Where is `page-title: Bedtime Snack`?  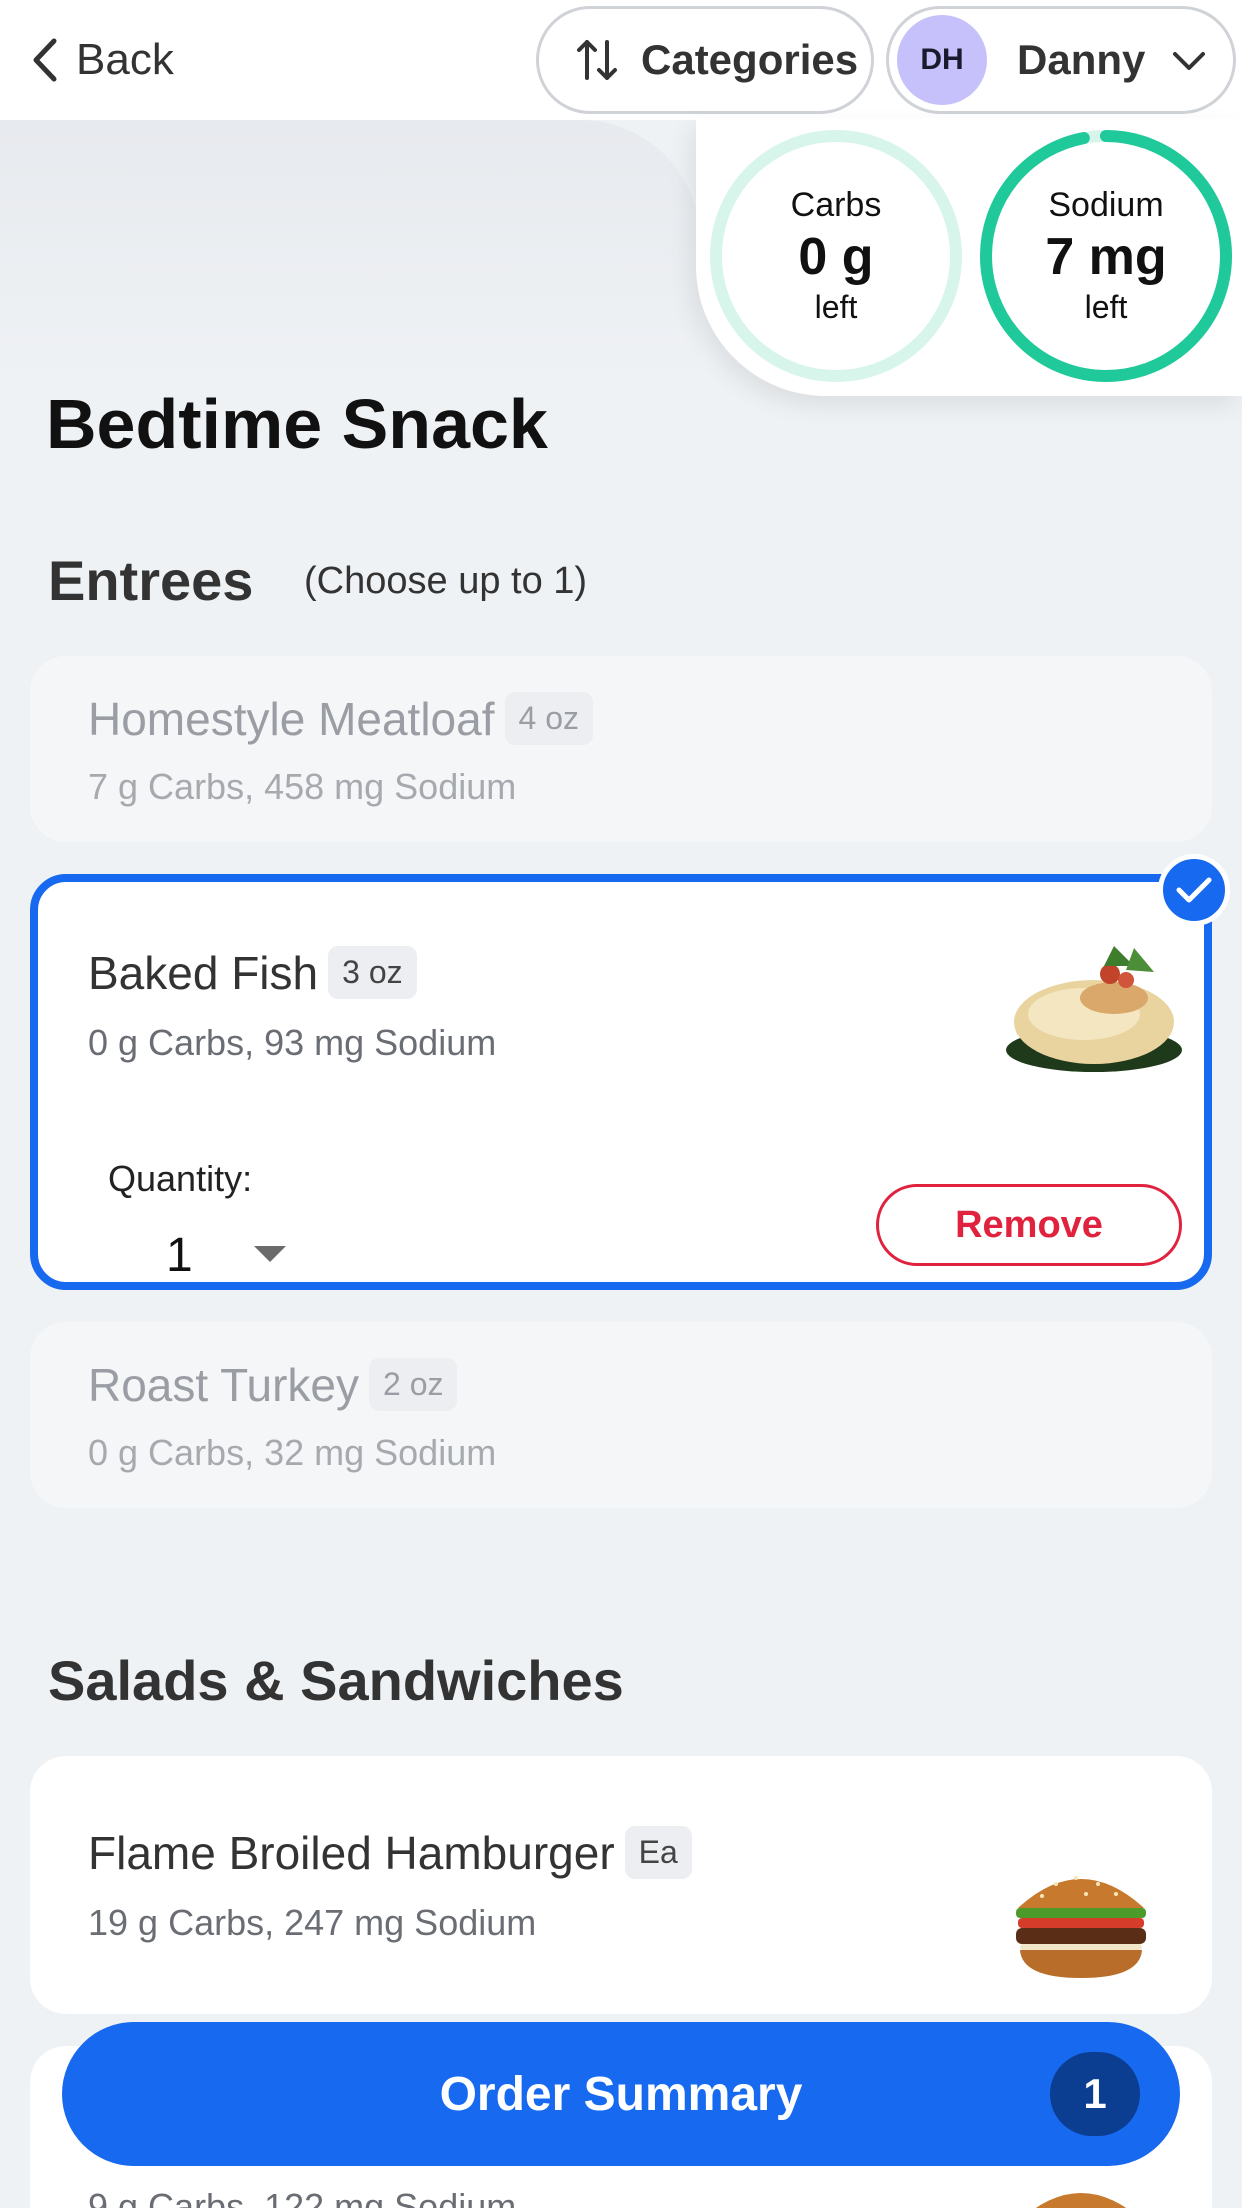 page-title: Bedtime Snack is located at coordinates (297, 424).